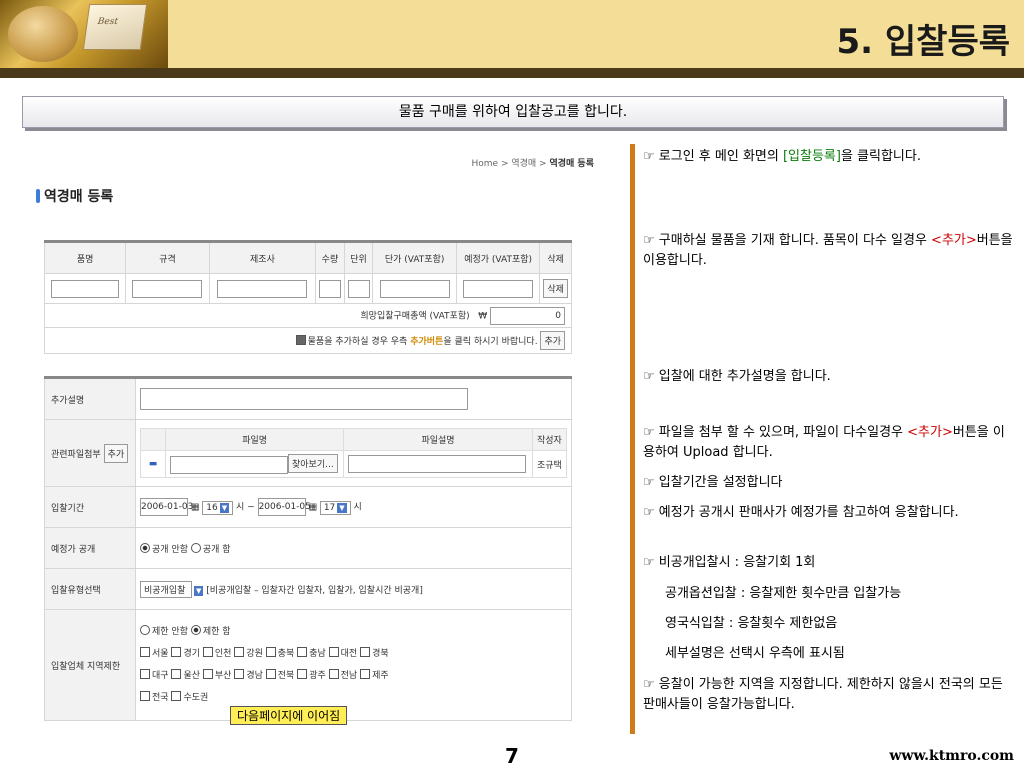 The image size is (1024, 768). Describe the element at coordinates (240, 507) in the screenshot. I see `start-hour-unit: 시` at that location.